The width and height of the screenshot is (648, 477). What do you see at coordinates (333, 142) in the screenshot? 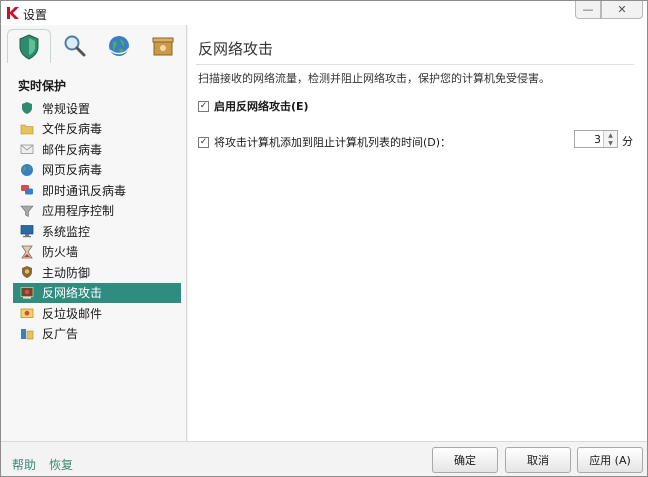
I see `block-computer-label: 将攻击计算机添加到阻止计算机列表的时间(D)：` at bounding box center [333, 142].